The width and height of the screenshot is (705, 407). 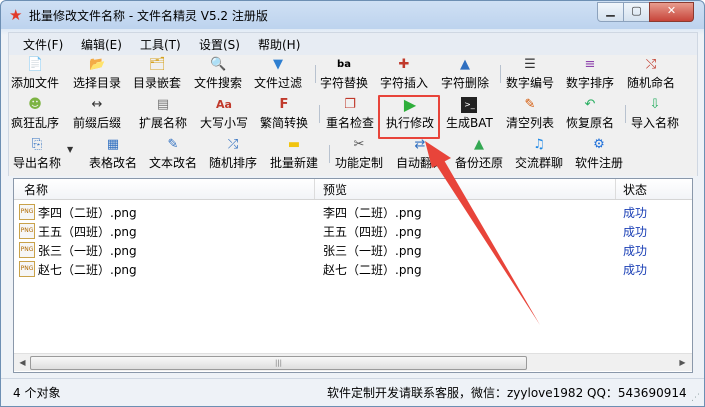 What do you see at coordinates (157, 74) in the screenshot?
I see `nested-folder-button: 🗂 目录嵌套` at bounding box center [157, 74].